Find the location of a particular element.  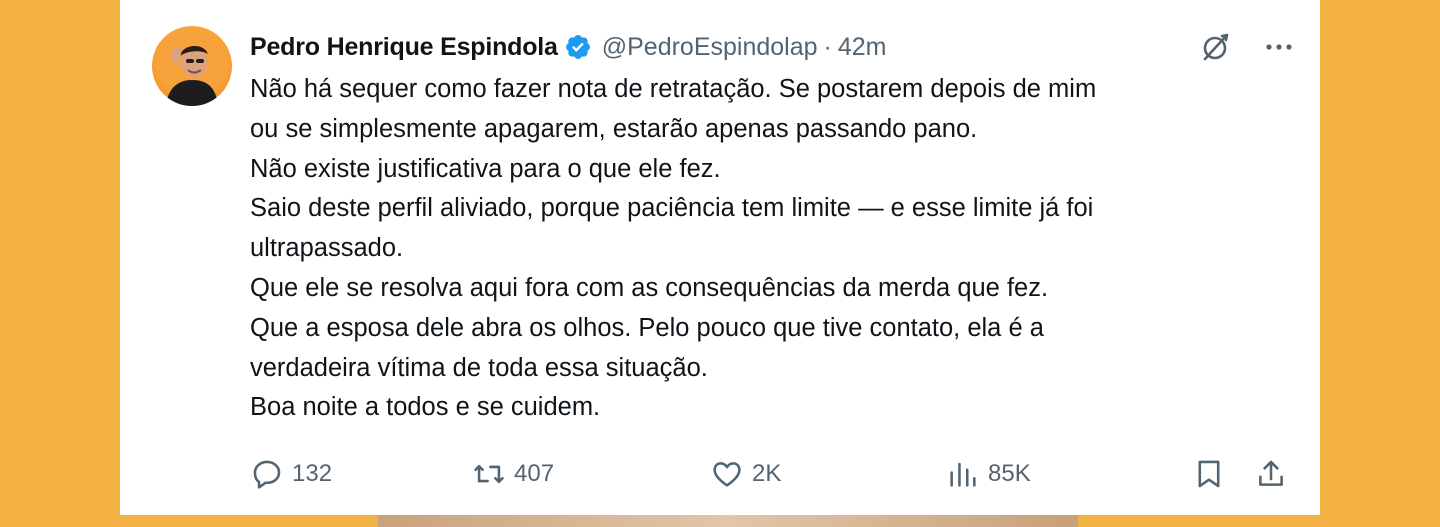

avatar is located at coordinates (192, 66).